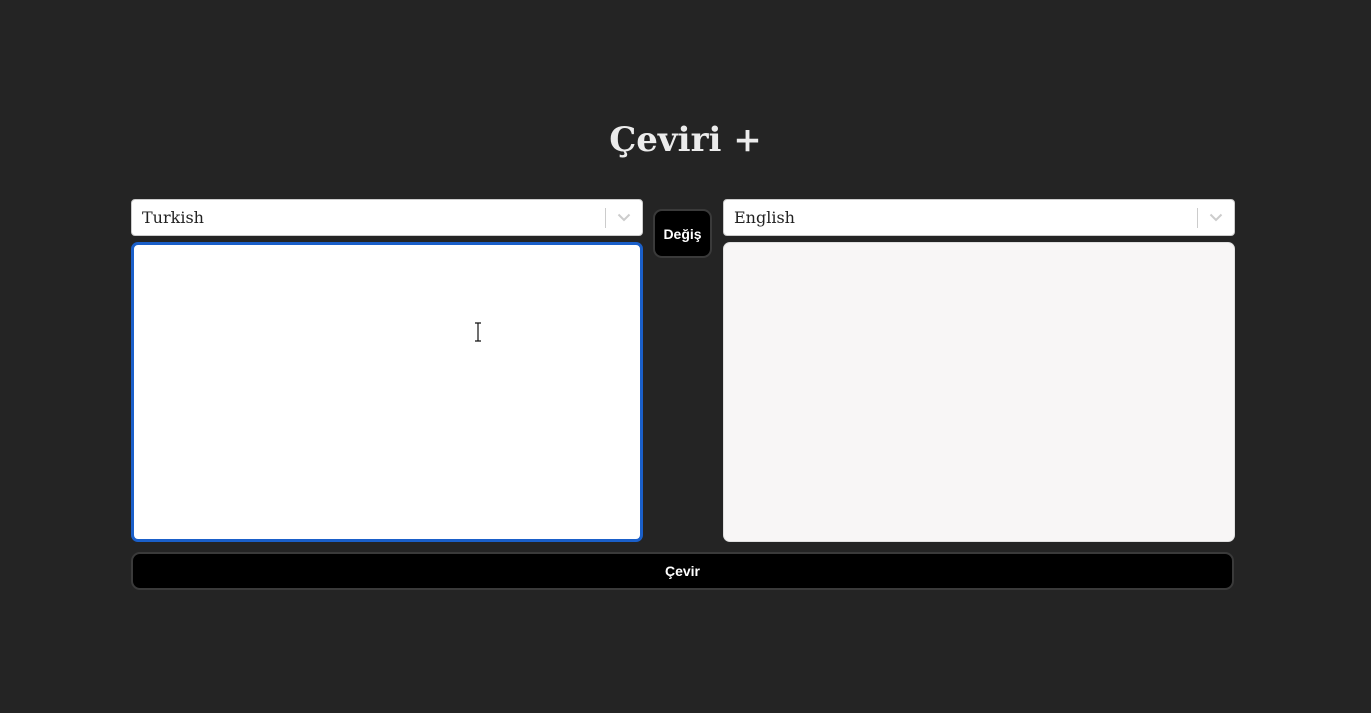 The height and width of the screenshot is (713, 1371). I want to click on target-language-value: English, so click(764, 217).